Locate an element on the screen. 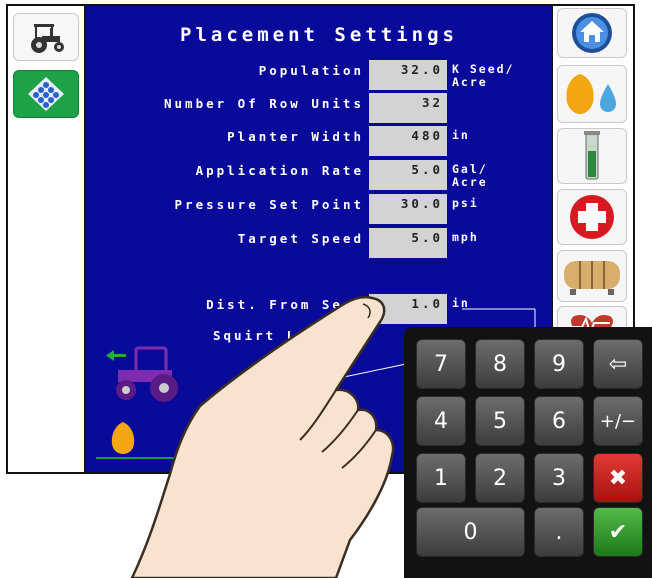  key-8: 8 is located at coordinates (500, 364).